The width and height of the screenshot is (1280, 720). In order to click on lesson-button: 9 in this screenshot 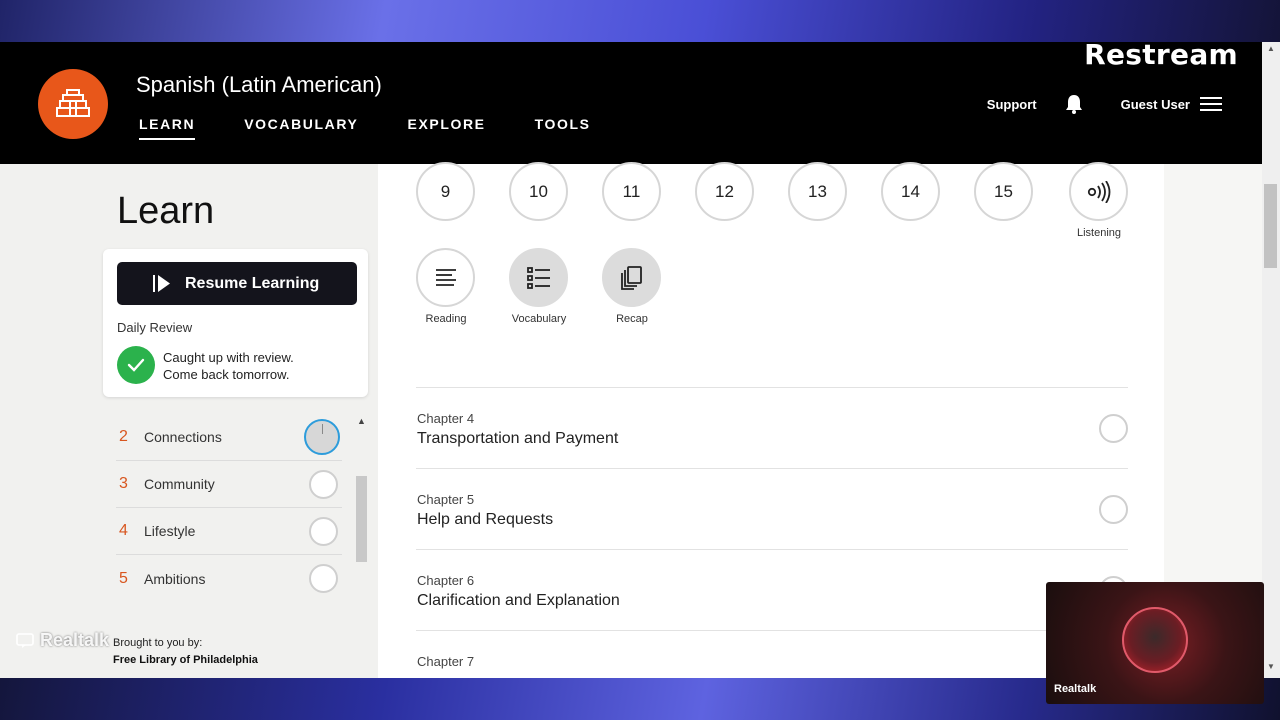, I will do `click(445, 191)`.